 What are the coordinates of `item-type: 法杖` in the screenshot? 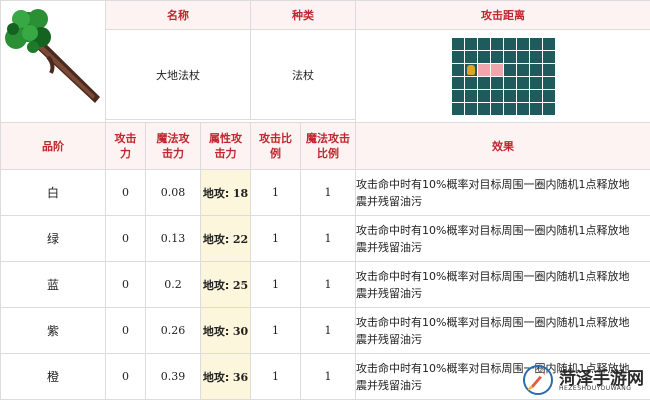 It's located at (303, 74).